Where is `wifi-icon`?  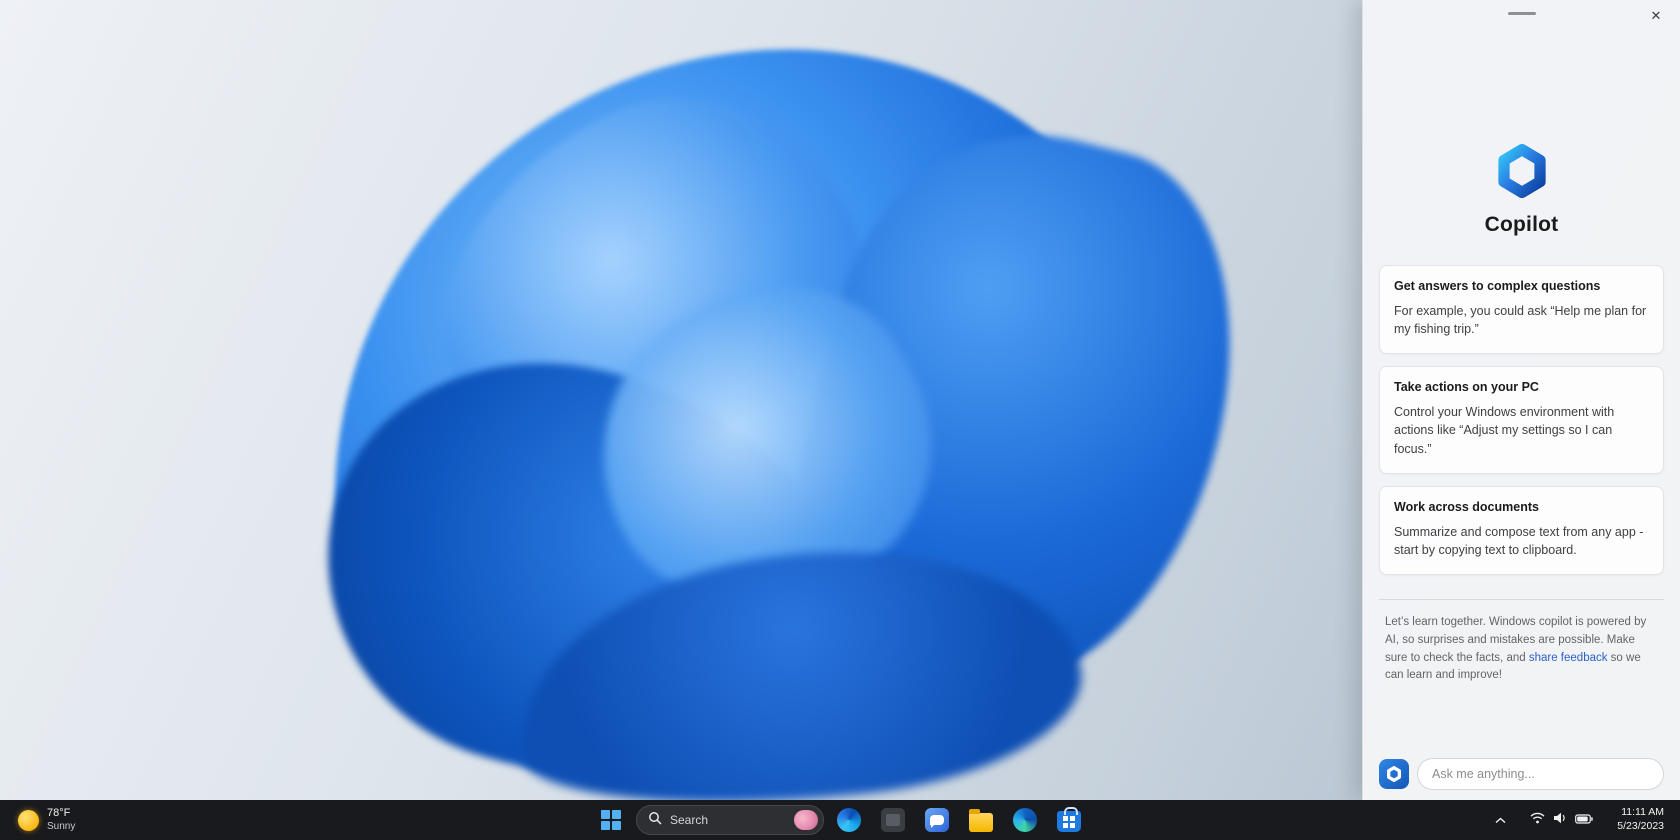 wifi-icon is located at coordinates (1537, 820).